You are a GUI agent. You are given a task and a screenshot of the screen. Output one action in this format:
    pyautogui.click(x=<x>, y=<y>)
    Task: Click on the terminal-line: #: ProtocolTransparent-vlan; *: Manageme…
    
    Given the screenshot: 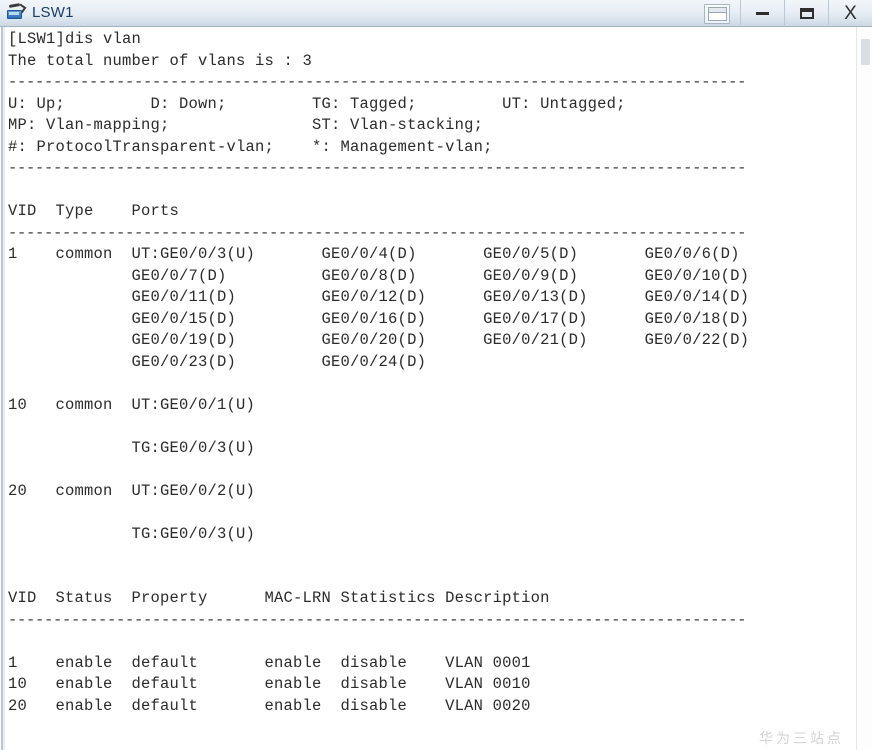 What is the action you would take?
    pyautogui.click(x=250, y=146)
    